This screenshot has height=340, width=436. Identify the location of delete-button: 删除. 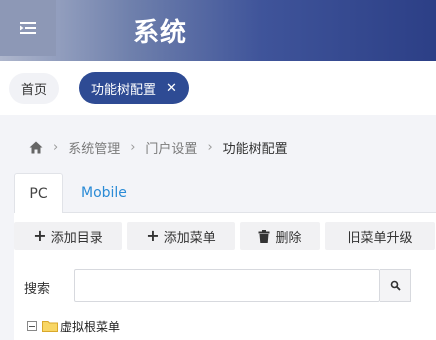
(280, 236).